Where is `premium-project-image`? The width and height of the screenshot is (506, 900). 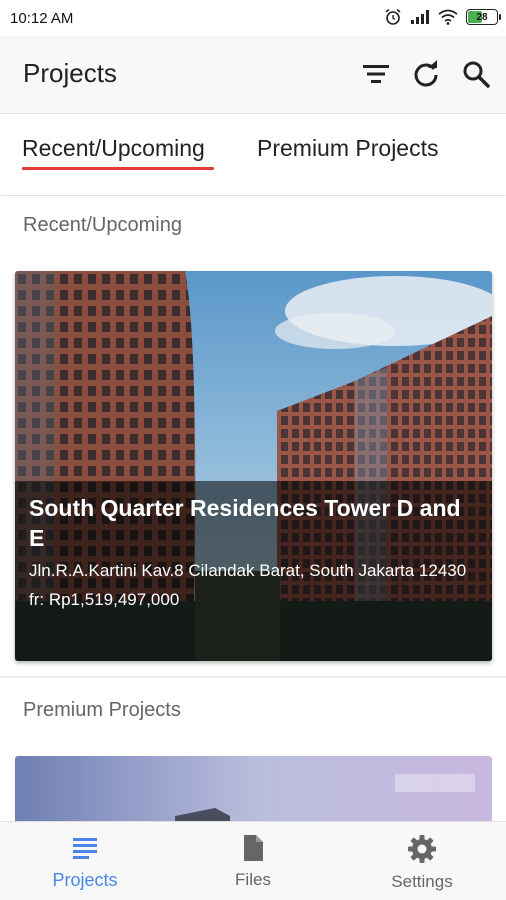 premium-project-image is located at coordinates (253, 788).